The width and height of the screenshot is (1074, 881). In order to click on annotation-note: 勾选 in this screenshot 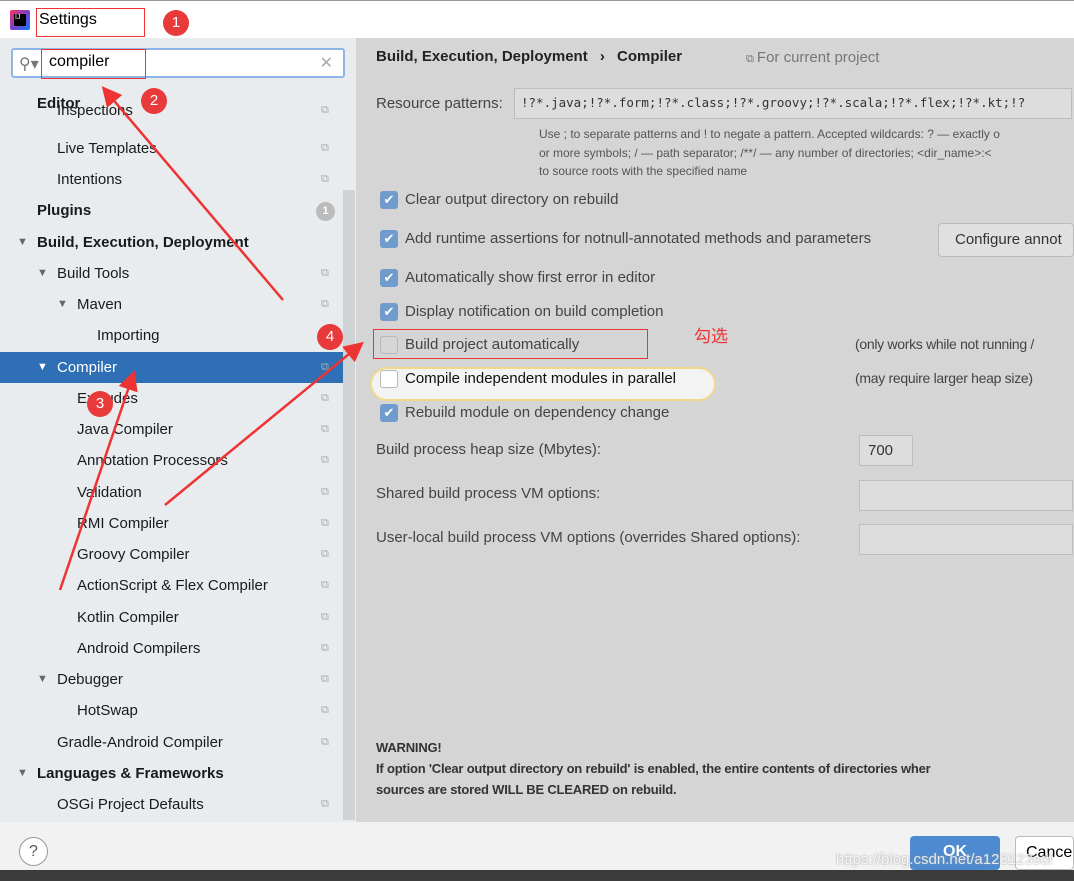, I will do `click(711, 336)`.